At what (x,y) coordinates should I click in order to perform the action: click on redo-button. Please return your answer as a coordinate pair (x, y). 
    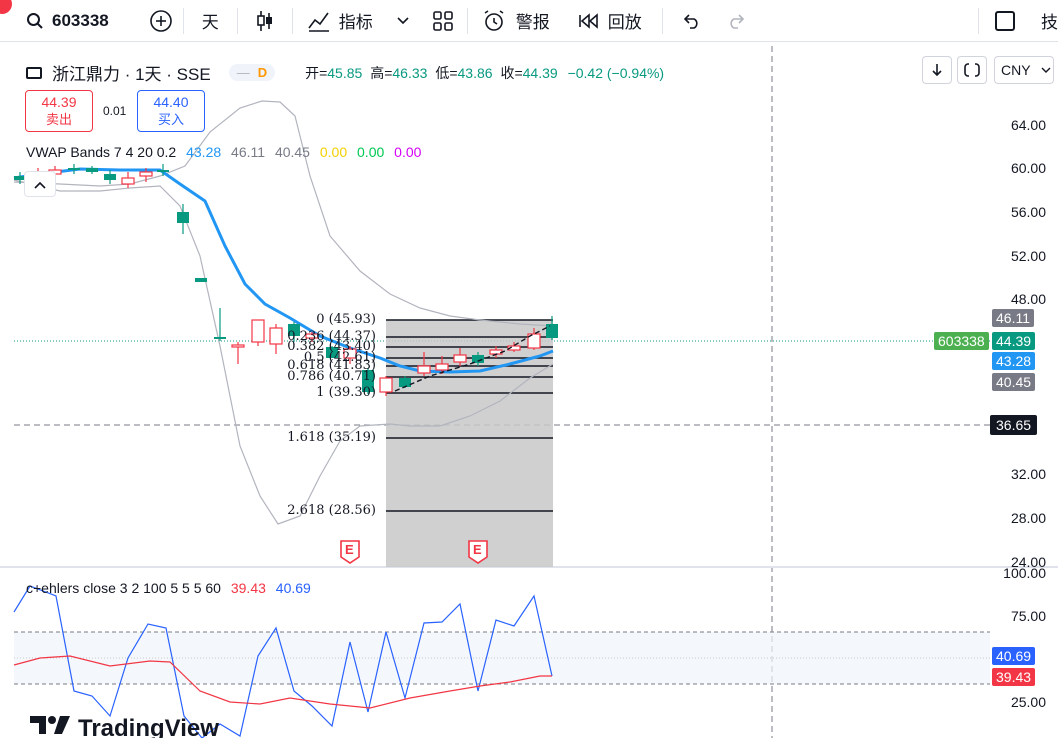
    Looking at the image, I should click on (737, 21).